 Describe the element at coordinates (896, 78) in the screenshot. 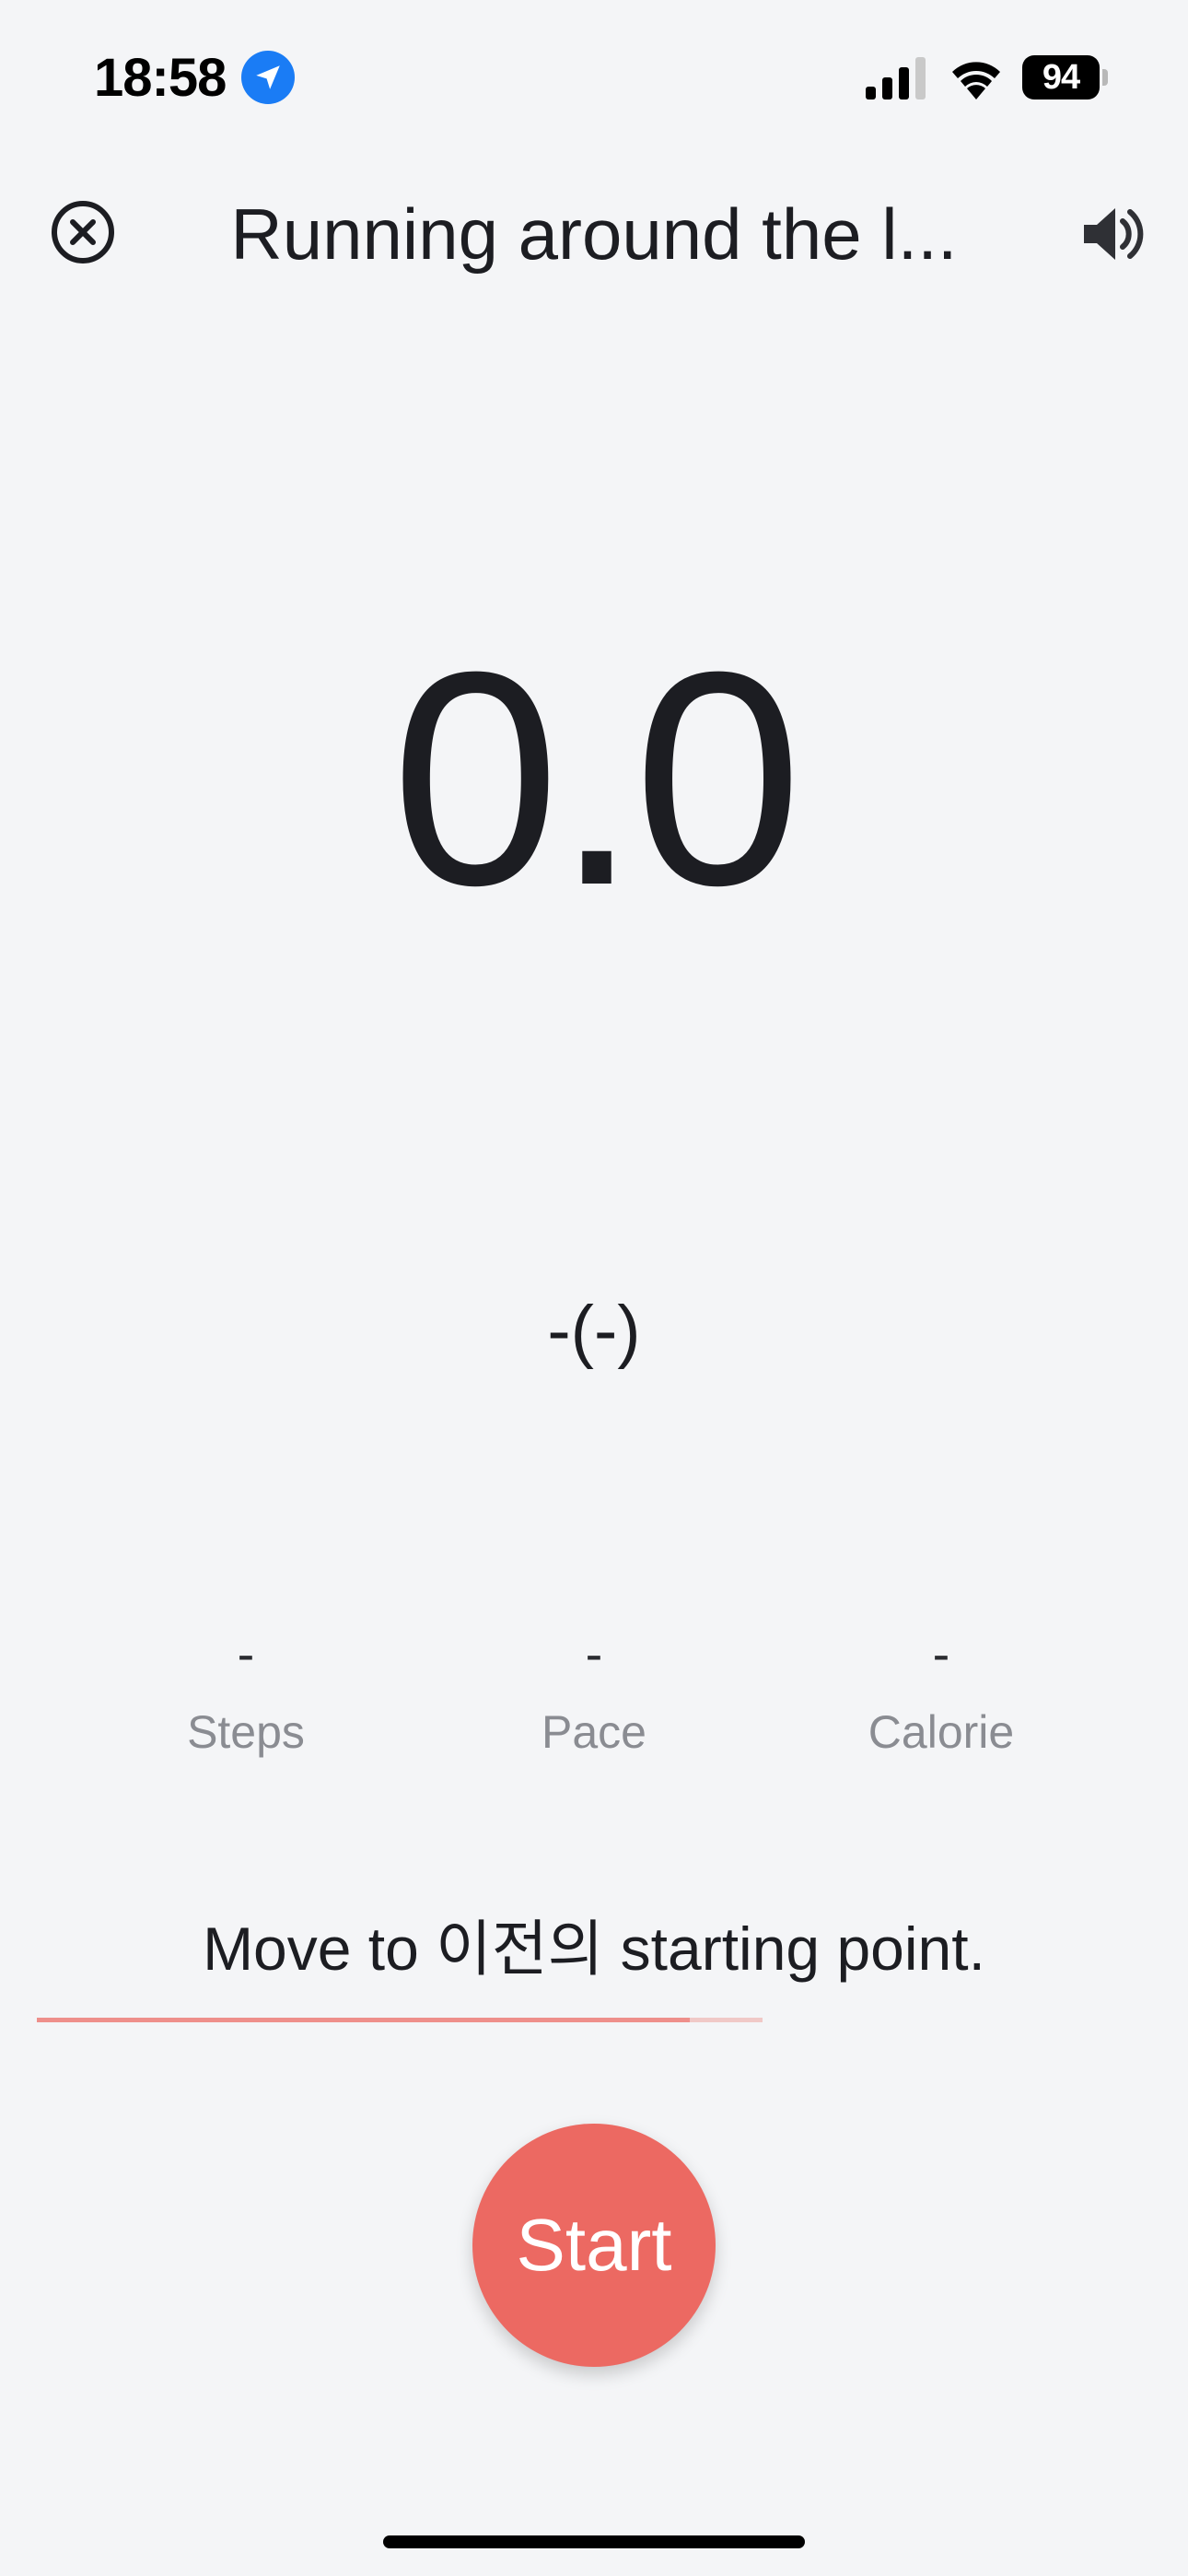

I see `cellular-signal-icon` at that location.